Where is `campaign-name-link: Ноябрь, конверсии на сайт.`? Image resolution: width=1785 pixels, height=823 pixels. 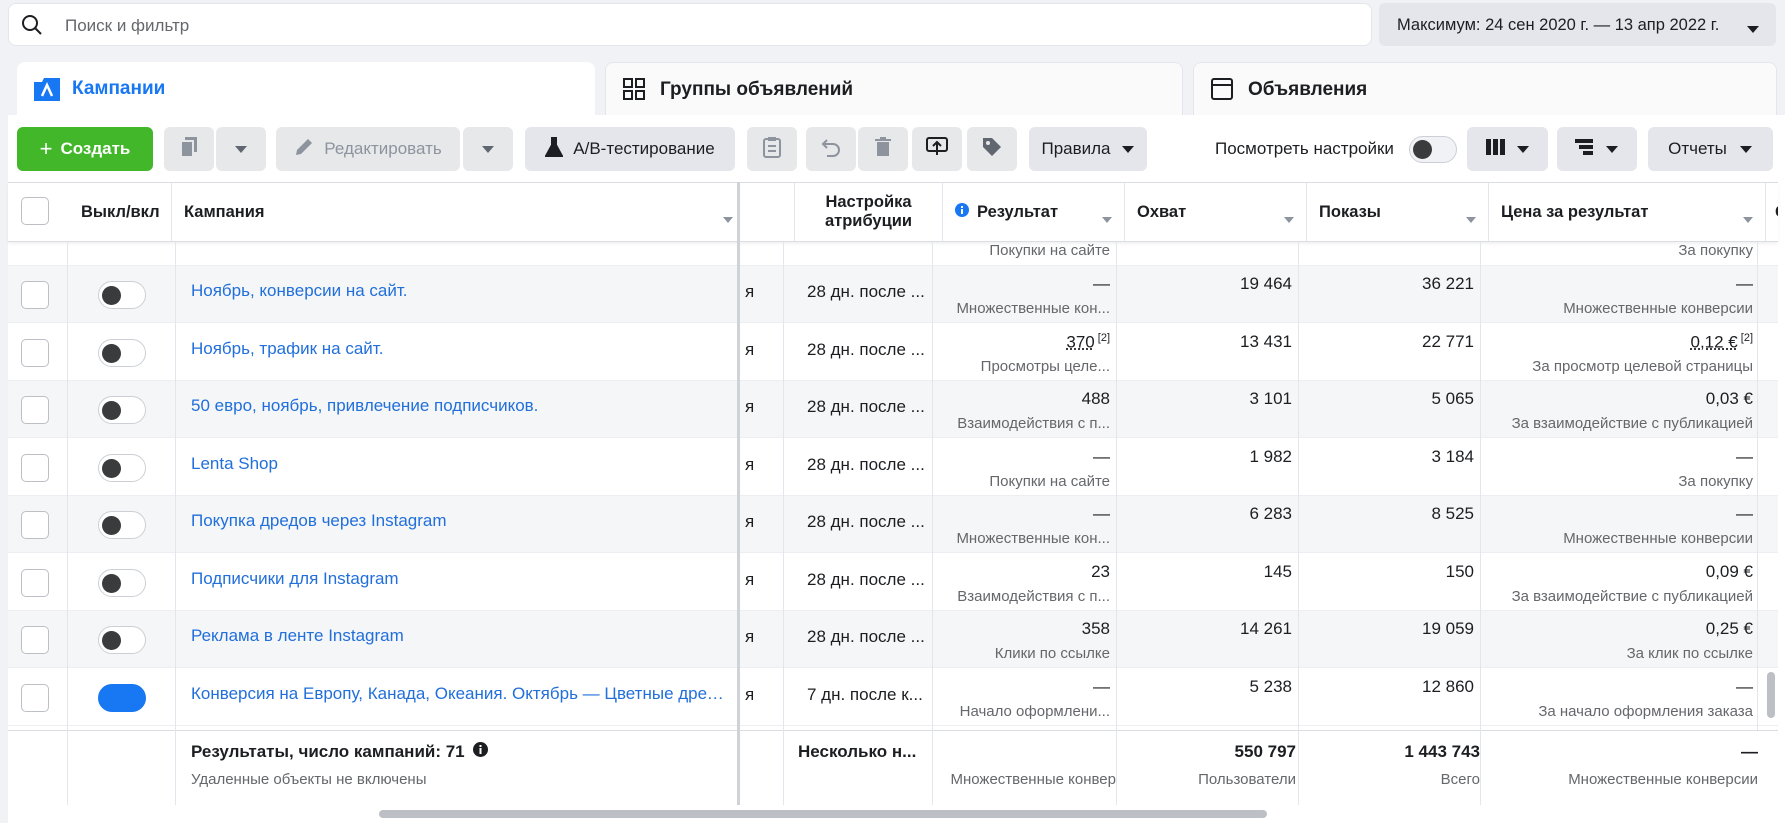 campaign-name-link: Ноябрь, конверсии на сайт. is located at coordinates (299, 291).